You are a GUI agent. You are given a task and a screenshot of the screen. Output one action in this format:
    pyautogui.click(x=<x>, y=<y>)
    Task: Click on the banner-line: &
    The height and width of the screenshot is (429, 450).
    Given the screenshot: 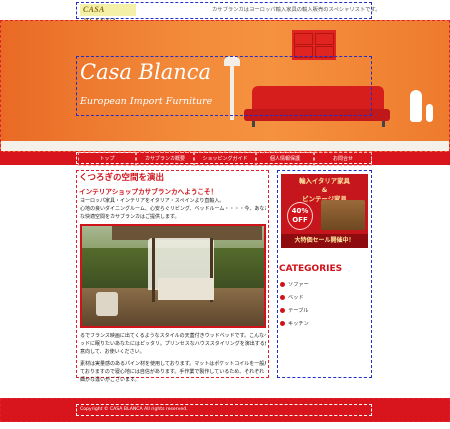 What is the action you would take?
    pyautogui.click(x=324, y=190)
    